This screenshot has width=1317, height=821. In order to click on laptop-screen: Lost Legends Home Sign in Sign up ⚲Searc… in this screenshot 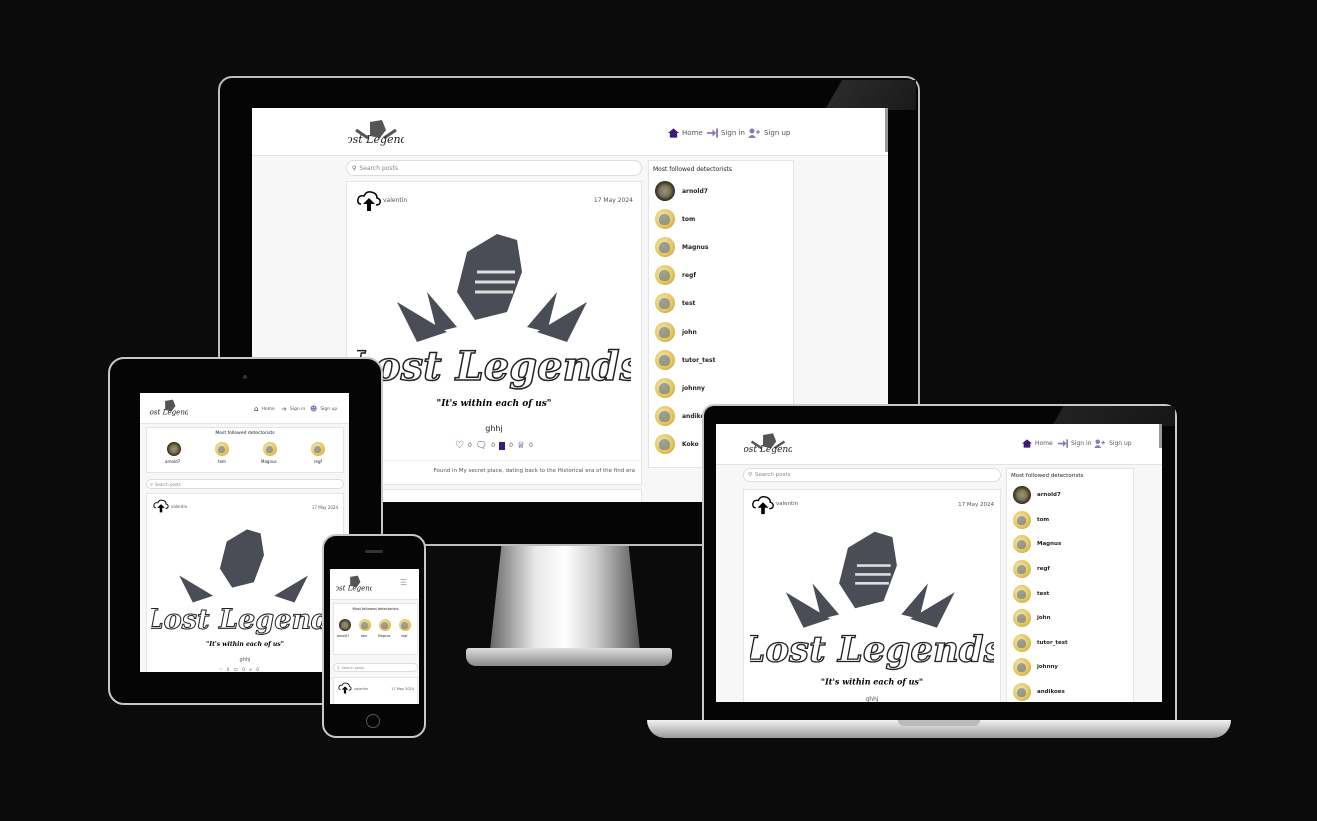, I will do `click(939, 563)`.